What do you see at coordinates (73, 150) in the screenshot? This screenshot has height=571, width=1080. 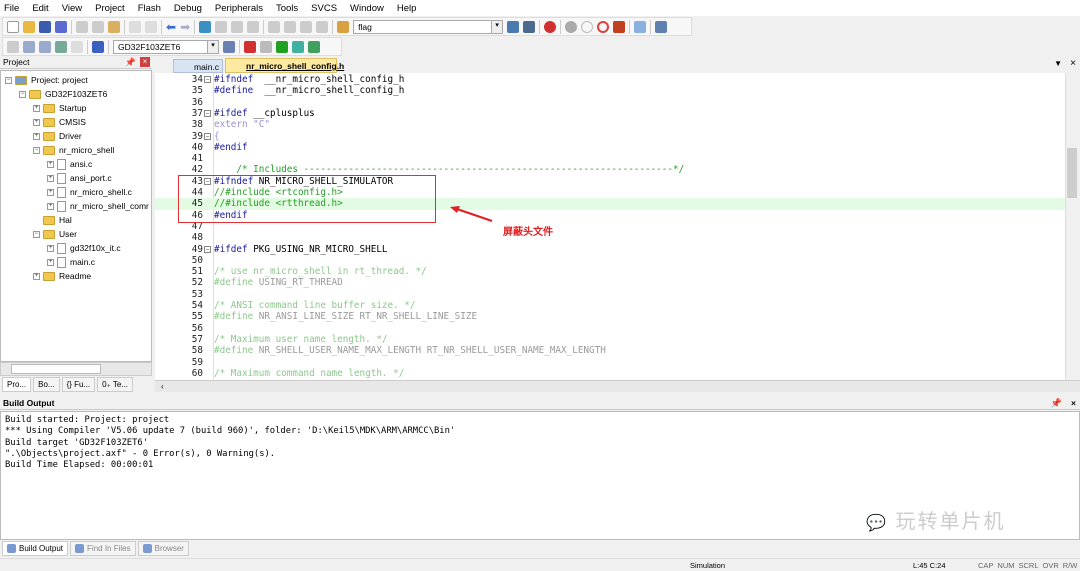 I see `tree-item: − nr_micro_shell` at bounding box center [73, 150].